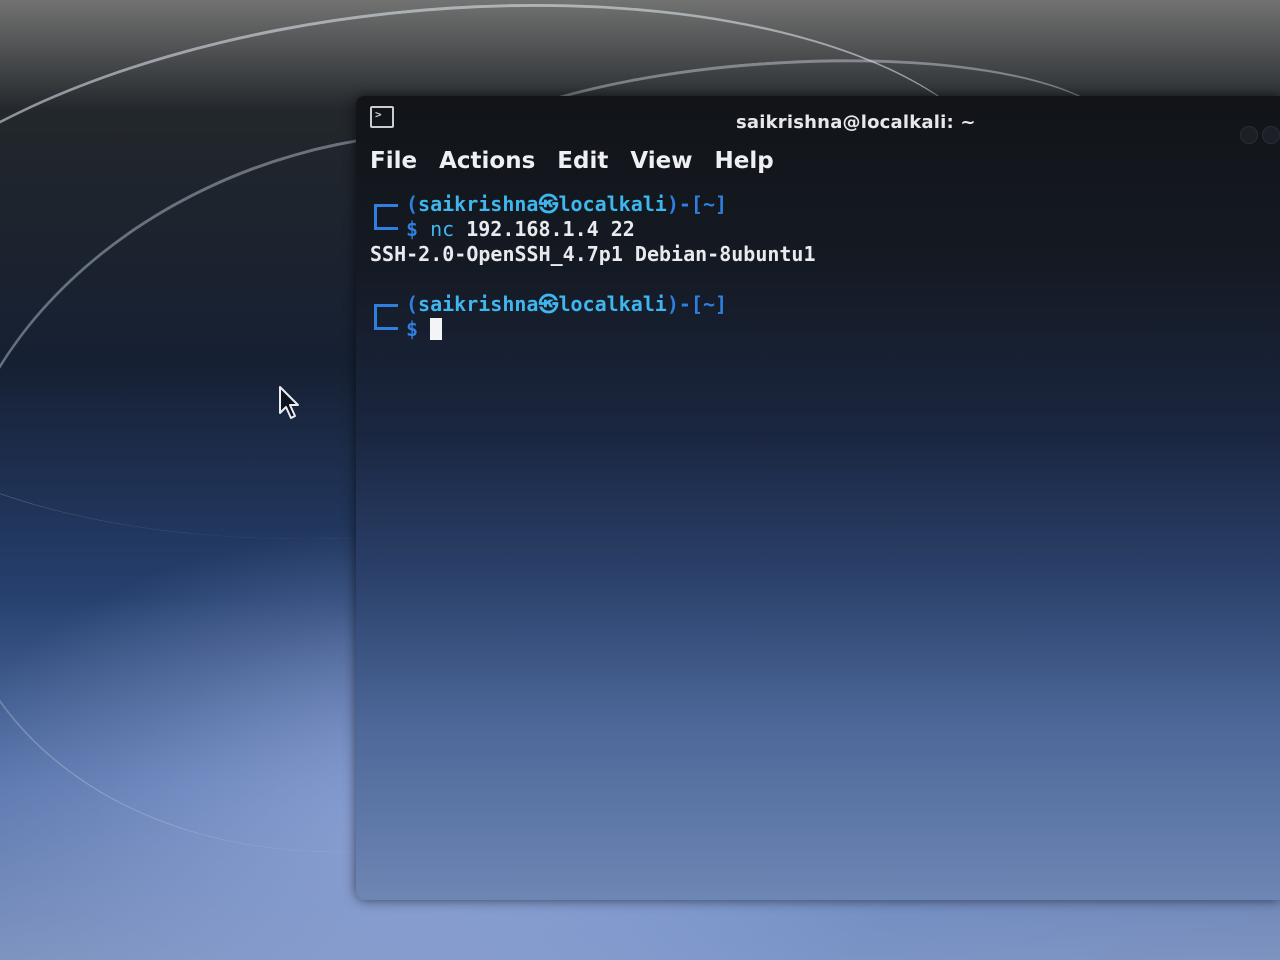 This screenshot has width=1280, height=960. What do you see at coordinates (582, 161) in the screenshot?
I see `menu-edit: Edit` at bounding box center [582, 161].